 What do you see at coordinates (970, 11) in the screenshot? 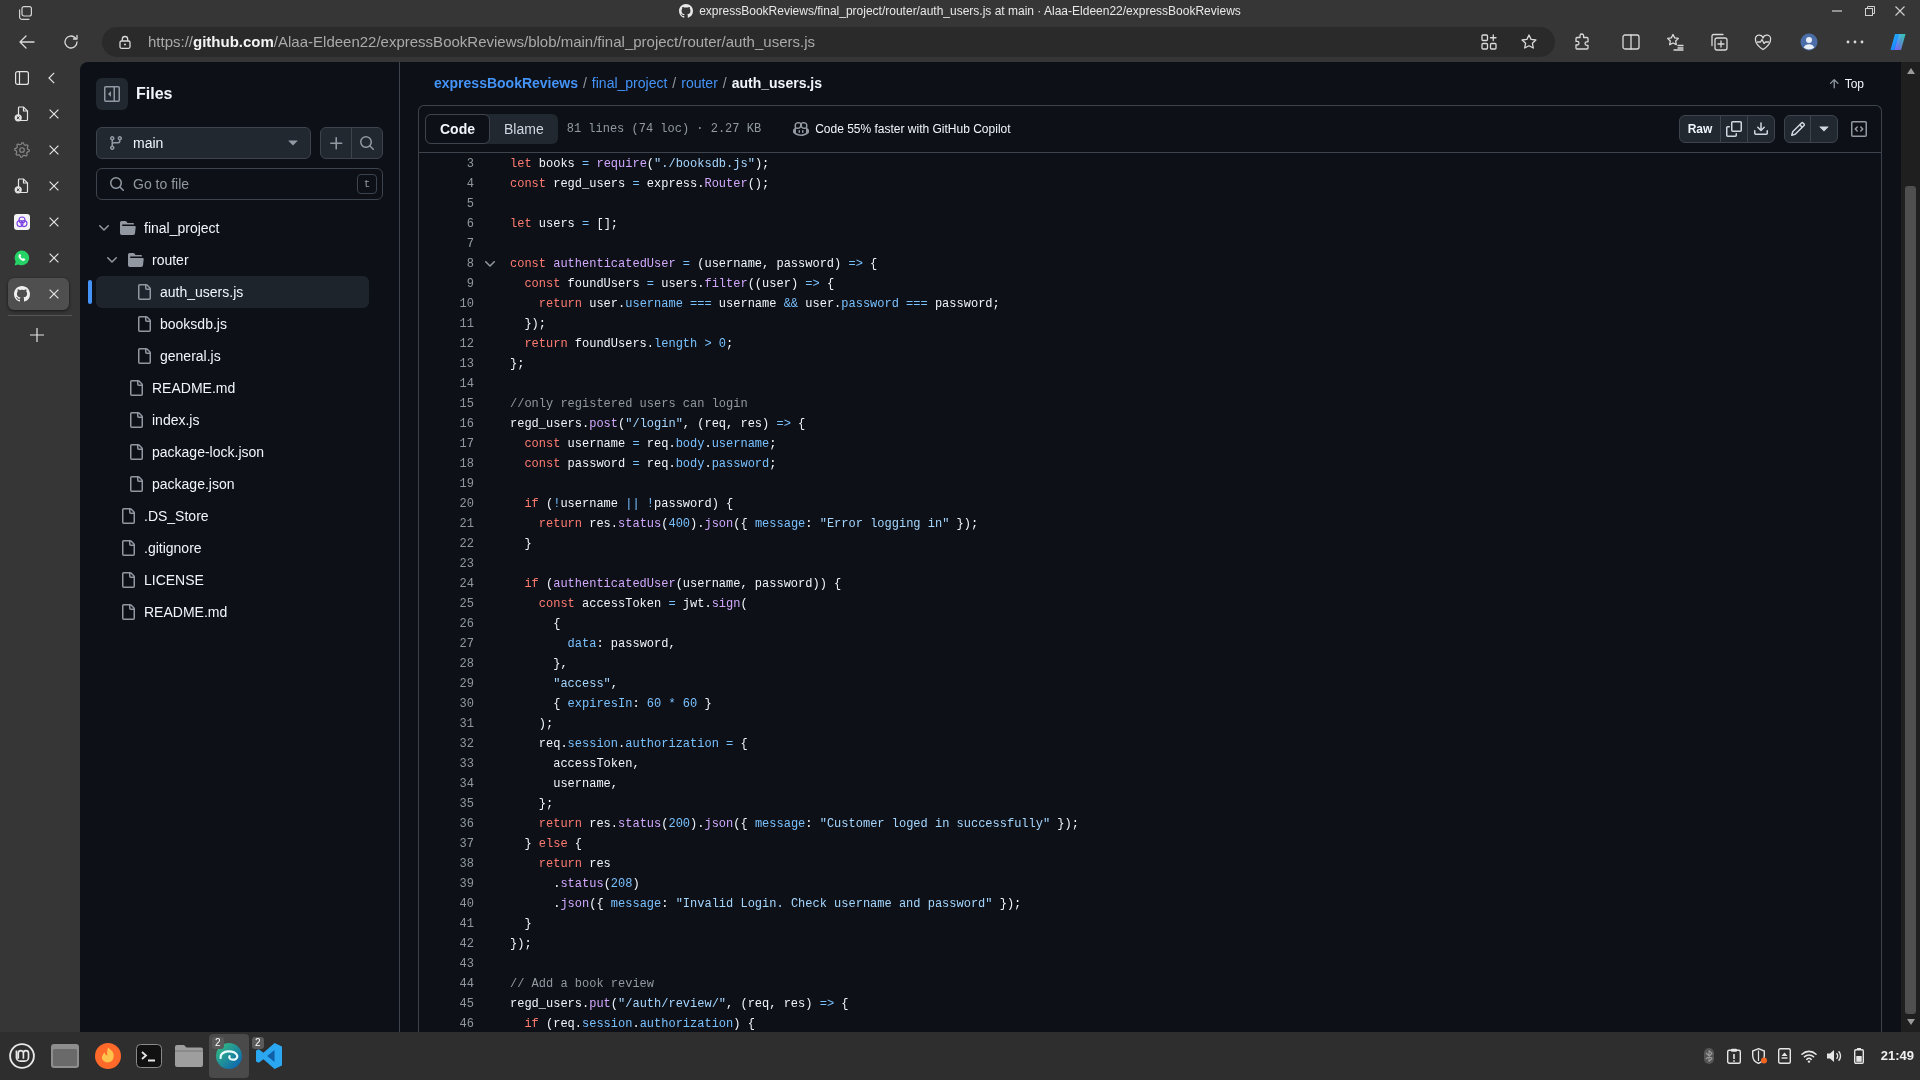
I see `window-title: expressBookReviews/final_project/router/auth_users.js at main · Alaa-Eldeen22/expressBookReviews` at bounding box center [970, 11].